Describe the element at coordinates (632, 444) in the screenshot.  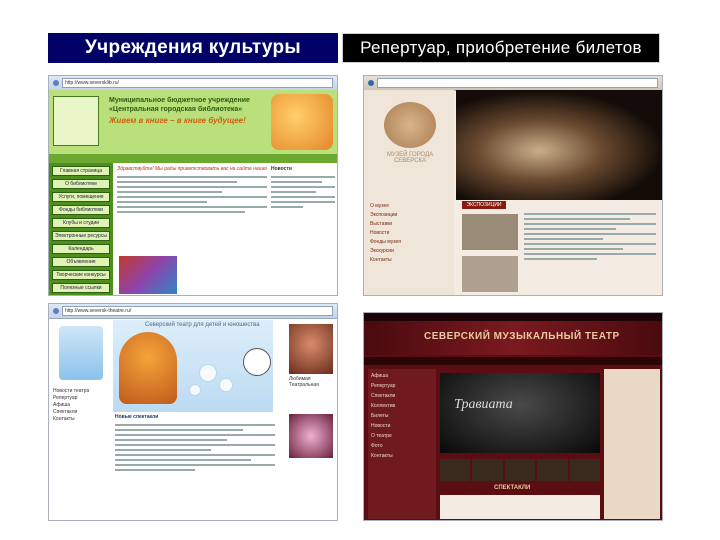
I see `music-theater-sidebar` at that location.